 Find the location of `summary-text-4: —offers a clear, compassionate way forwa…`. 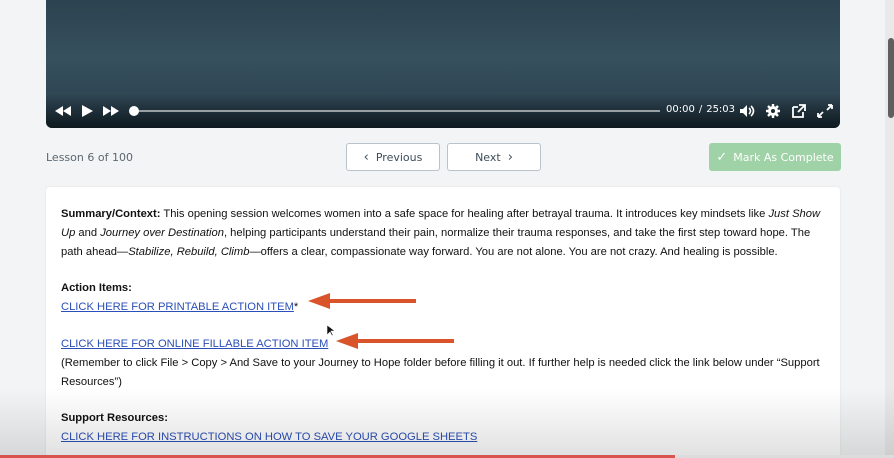

summary-text-4: —offers a clear, compassionate way forwa… is located at coordinates (513, 252).